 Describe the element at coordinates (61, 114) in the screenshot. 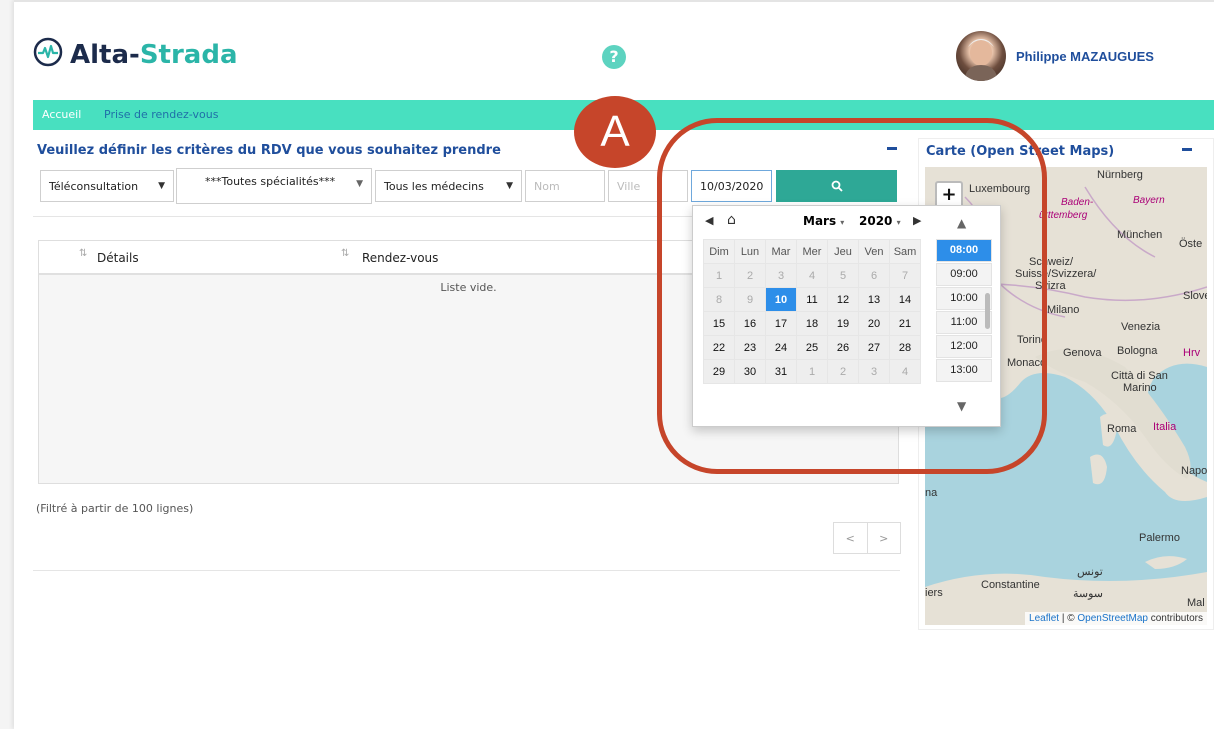

I see `breadcrumb-home-link: Accueil` at that location.